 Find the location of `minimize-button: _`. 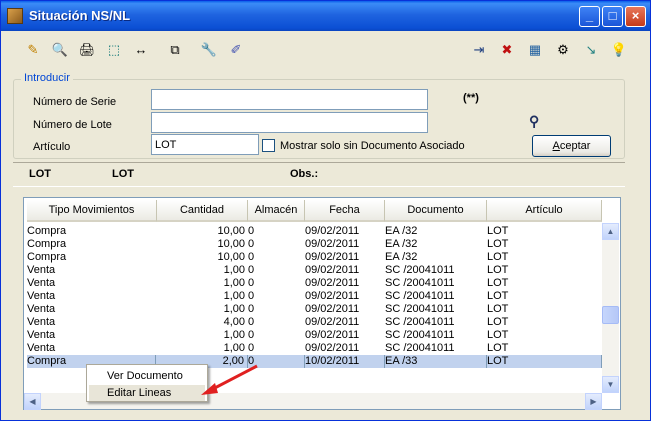

minimize-button: _ is located at coordinates (589, 16).